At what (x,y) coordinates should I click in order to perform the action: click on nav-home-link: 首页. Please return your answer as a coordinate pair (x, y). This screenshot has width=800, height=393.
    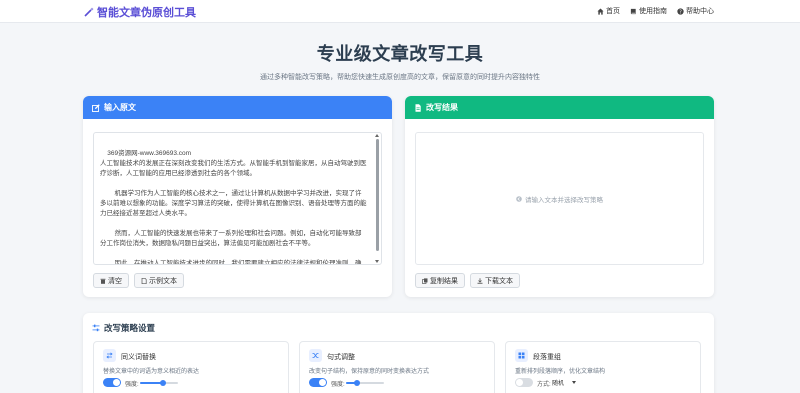
    Looking at the image, I should click on (608, 11).